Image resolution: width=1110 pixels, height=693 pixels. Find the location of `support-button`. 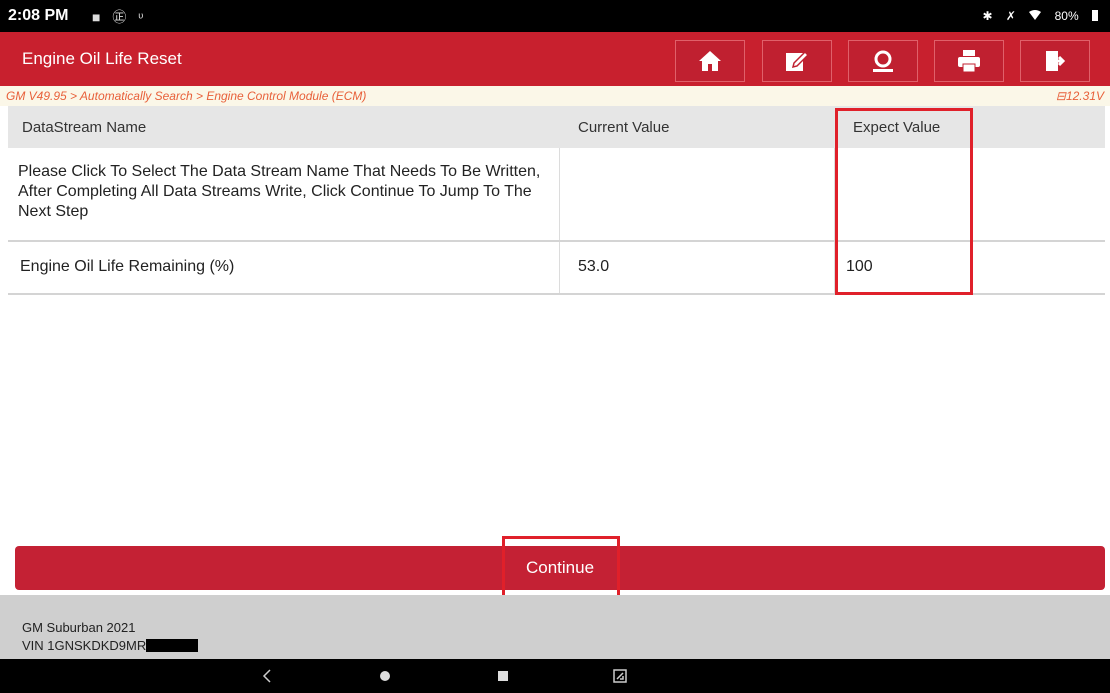

support-button is located at coordinates (883, 61).